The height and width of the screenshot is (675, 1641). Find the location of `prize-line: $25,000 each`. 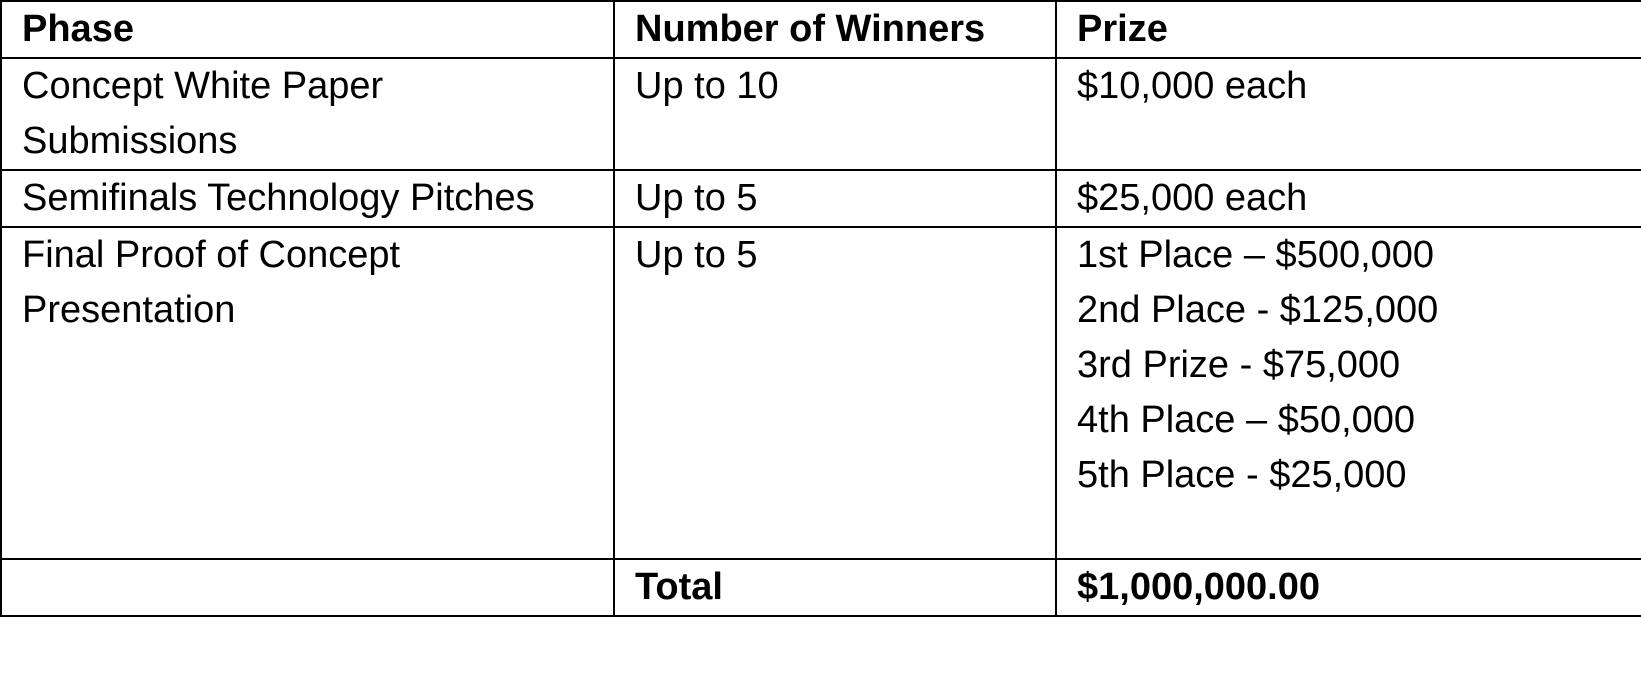

prize-line: $25,000 each is located at coordinates (1192, 198).